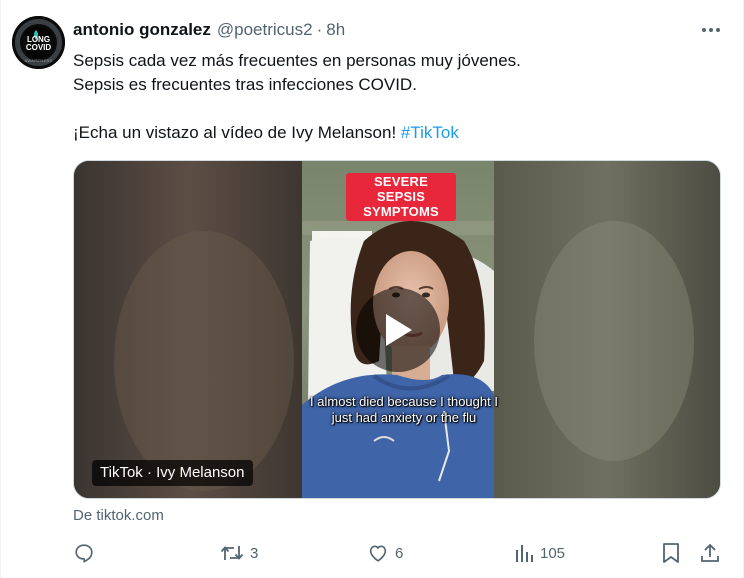 This screenshot has height=578, width=744. I want to click on bookmark-button, so click(671, 553).